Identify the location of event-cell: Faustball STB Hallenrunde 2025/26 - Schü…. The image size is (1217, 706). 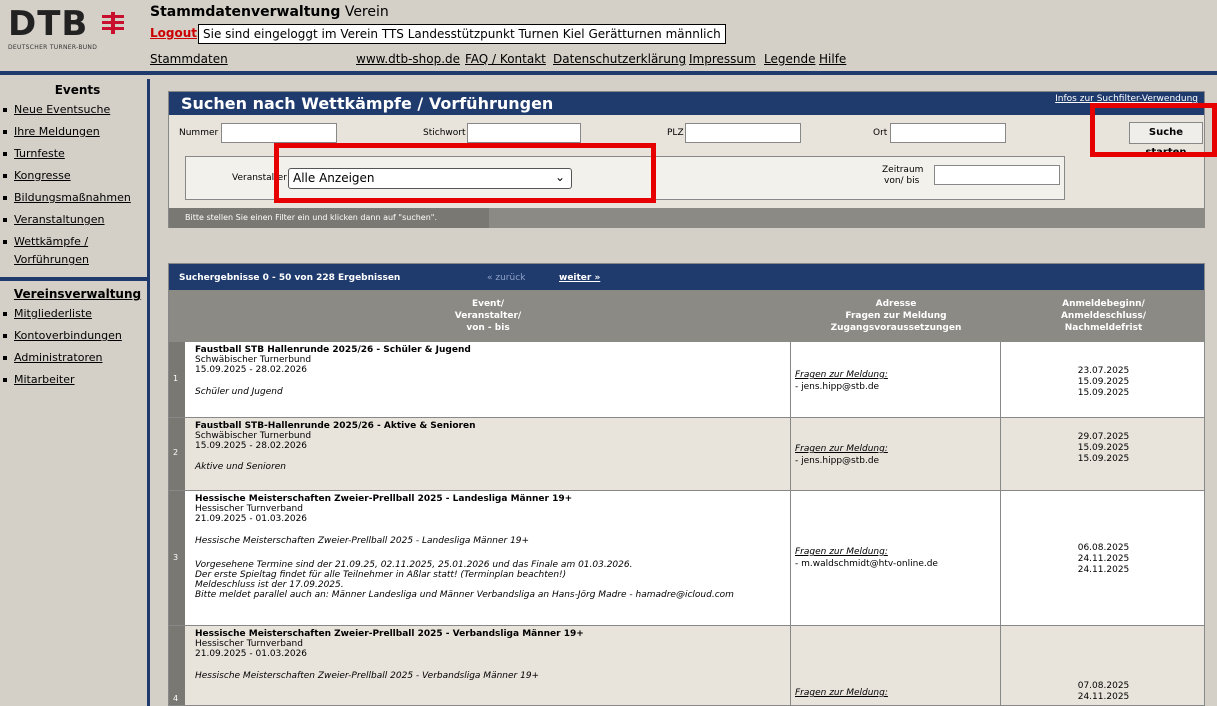
(488, 379).